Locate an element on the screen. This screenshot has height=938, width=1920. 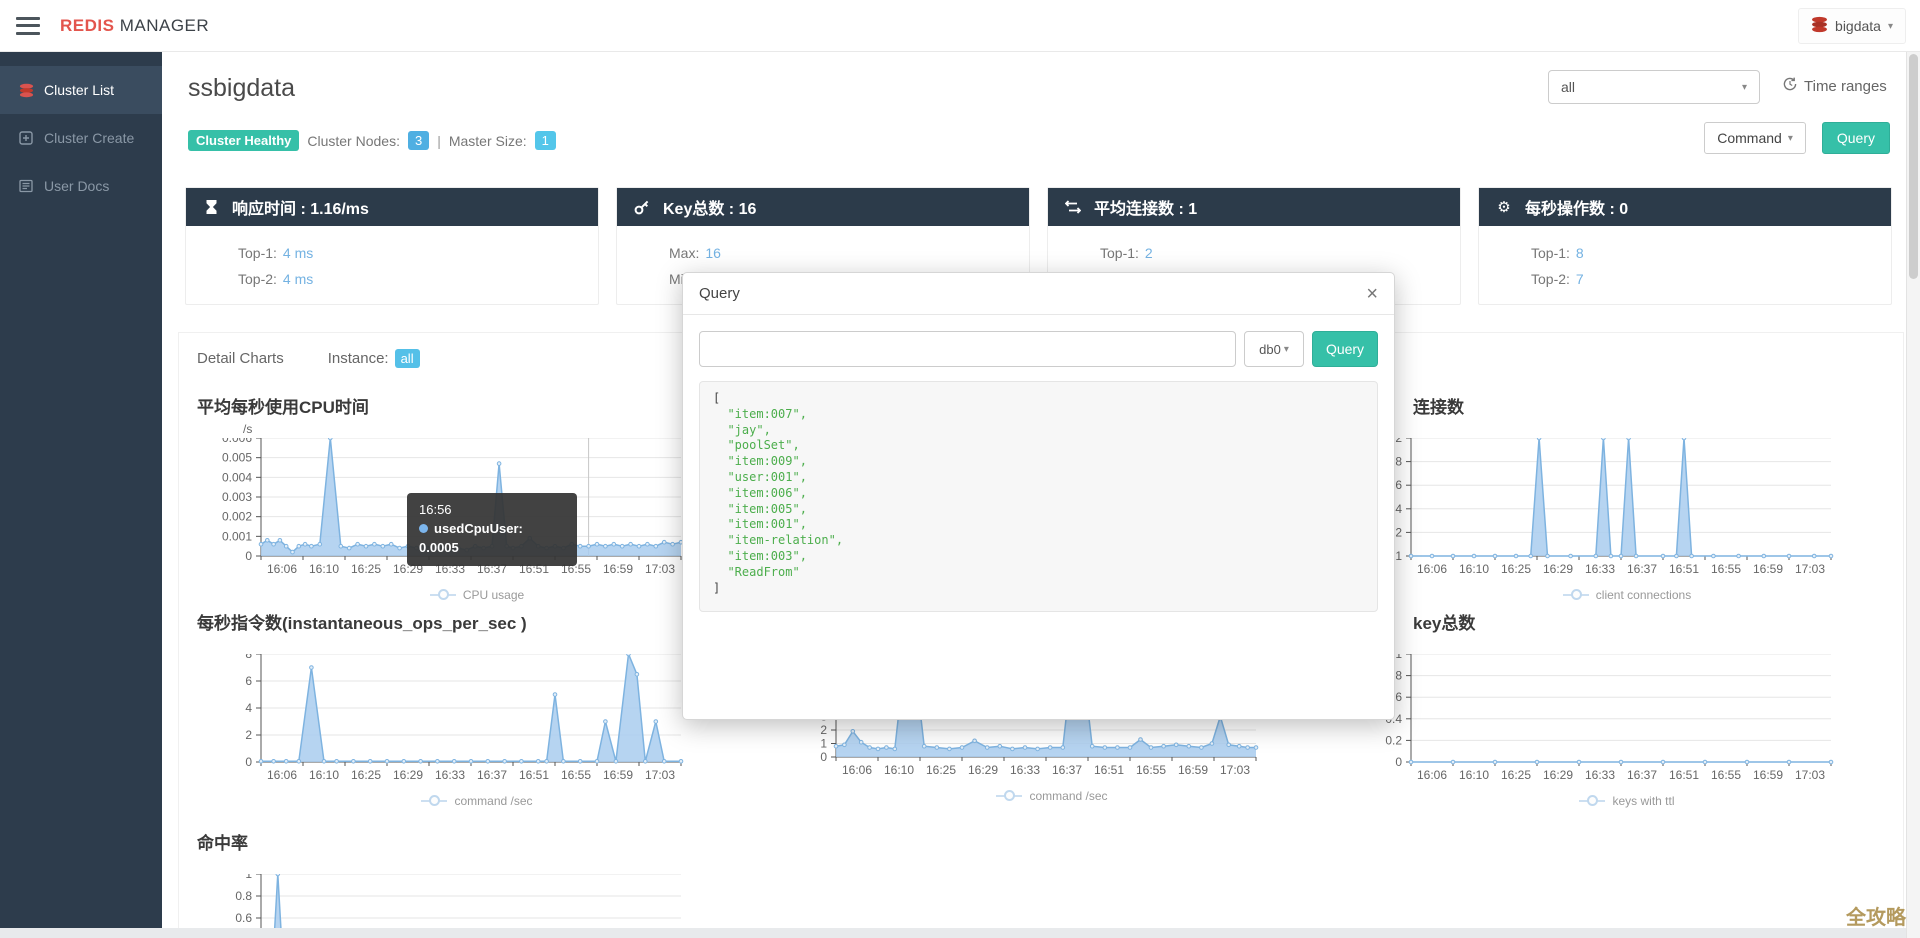
scrollbar-thumb is located at coordinates (1913, 166).